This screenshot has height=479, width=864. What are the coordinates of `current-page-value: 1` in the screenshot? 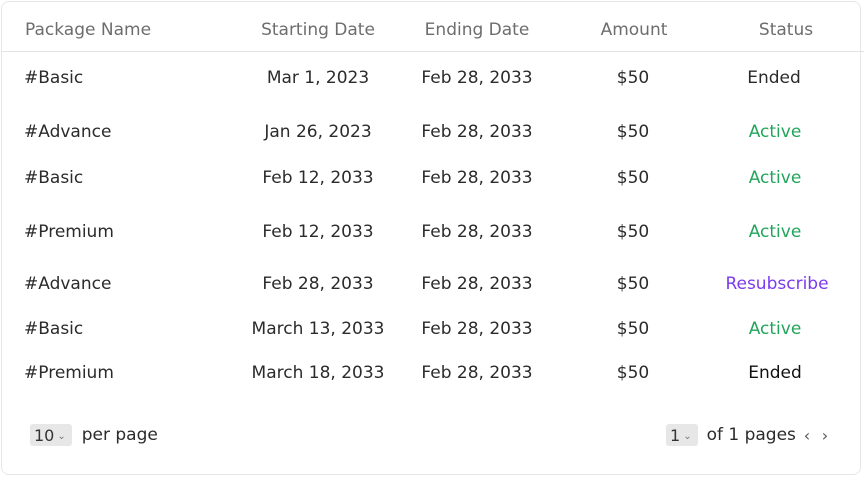 It's located at (675, 435).